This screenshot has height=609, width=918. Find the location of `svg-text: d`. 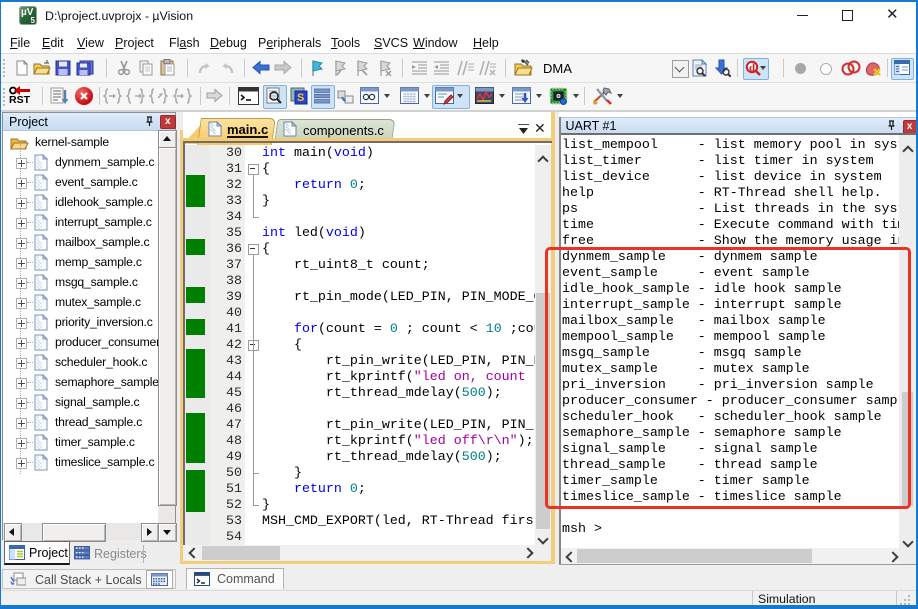

svg-text: d is located at coordinates (752, 68).